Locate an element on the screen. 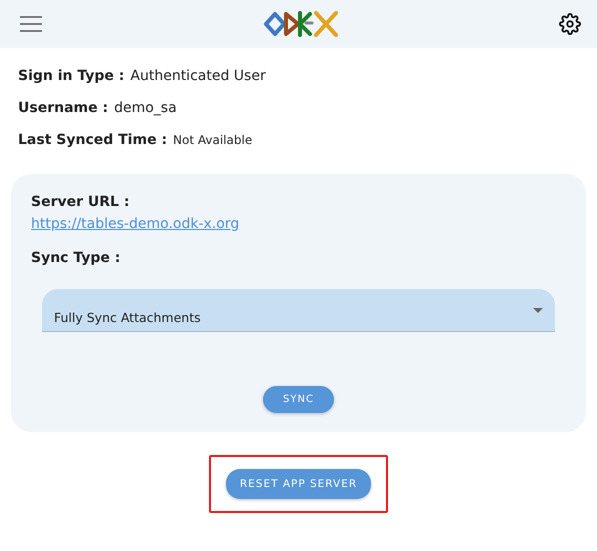  server-url-link: https://tables-demo.odk-x.org is located at coordinates (135, 224).